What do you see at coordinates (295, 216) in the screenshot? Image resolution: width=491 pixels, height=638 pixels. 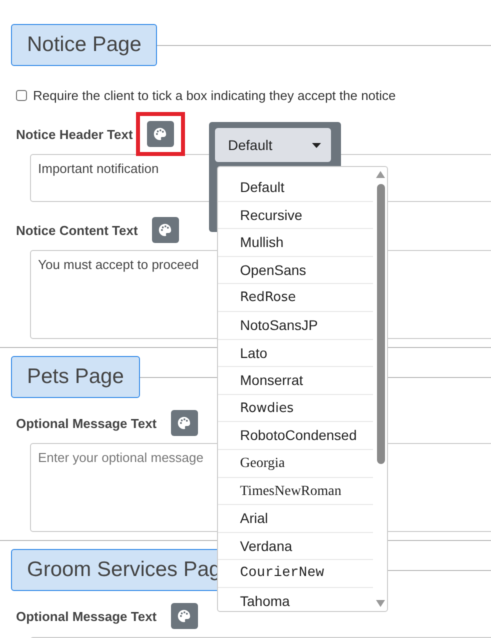 I see `font-option: Recursive` at bounding box center [295, 216].